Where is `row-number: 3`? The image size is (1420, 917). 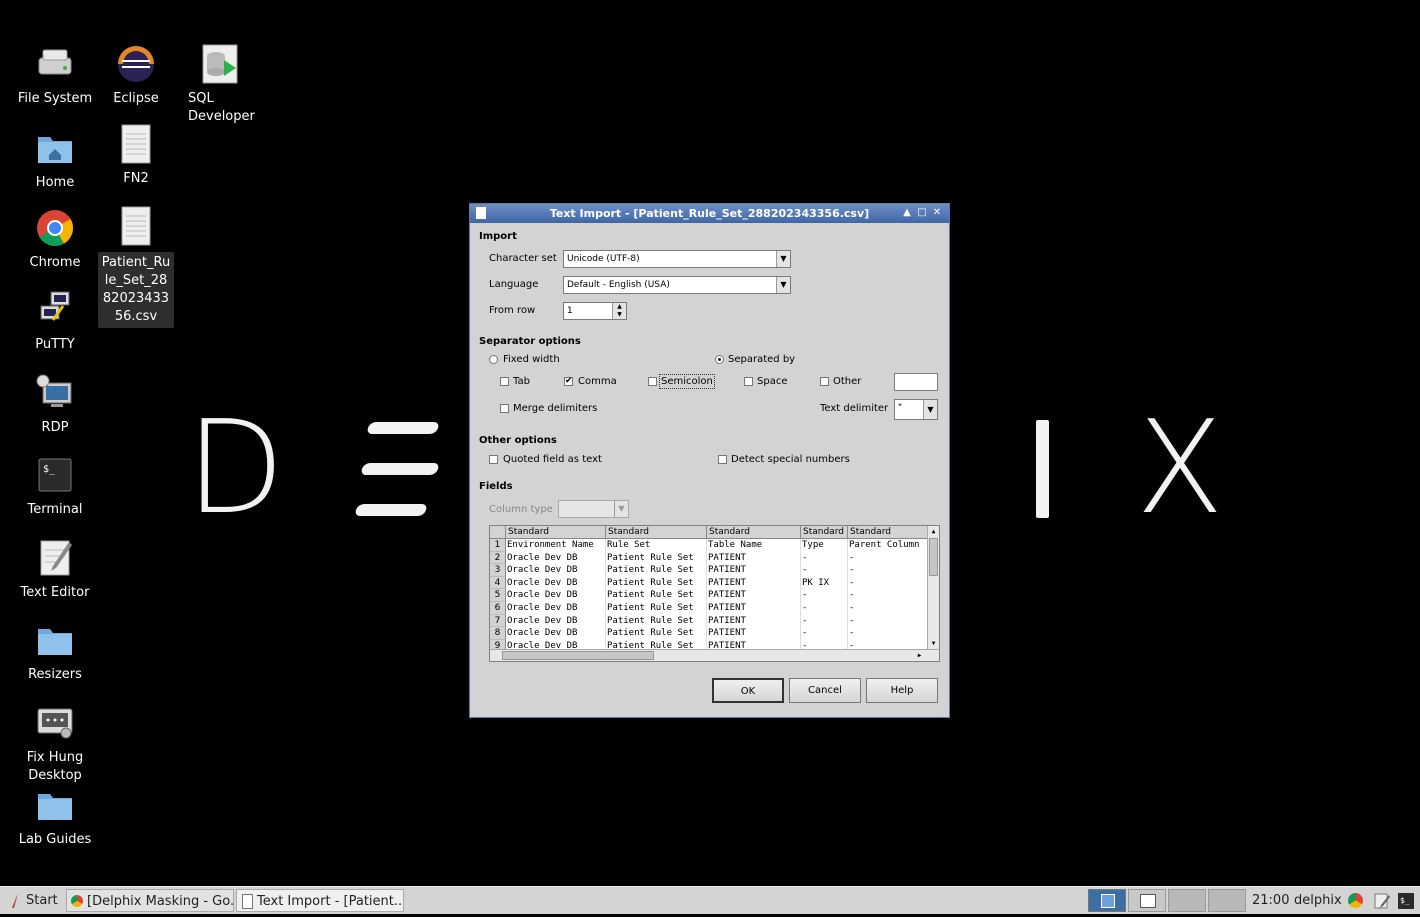 row-number: 3 is located at coordinates (498, 570).